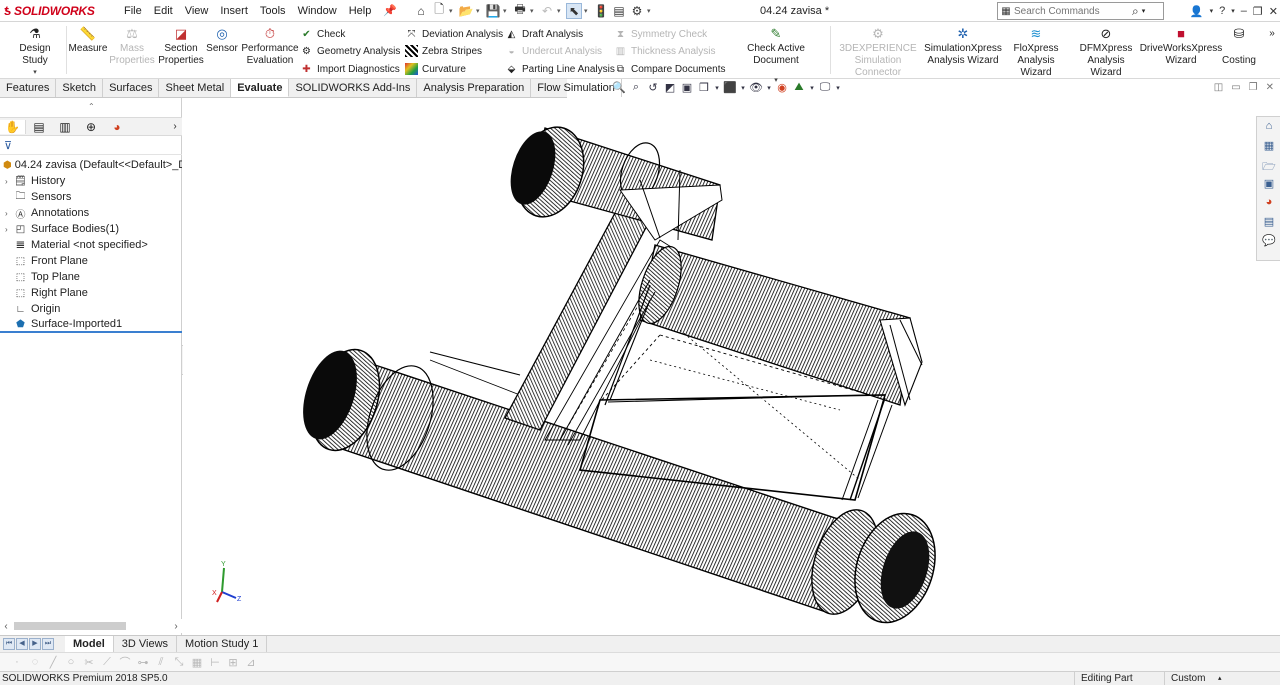 This screenshot has width=1280, height=685. I want to click on undercut-analysis-button: ◒ Undercut Analysis, so click(553, 51).